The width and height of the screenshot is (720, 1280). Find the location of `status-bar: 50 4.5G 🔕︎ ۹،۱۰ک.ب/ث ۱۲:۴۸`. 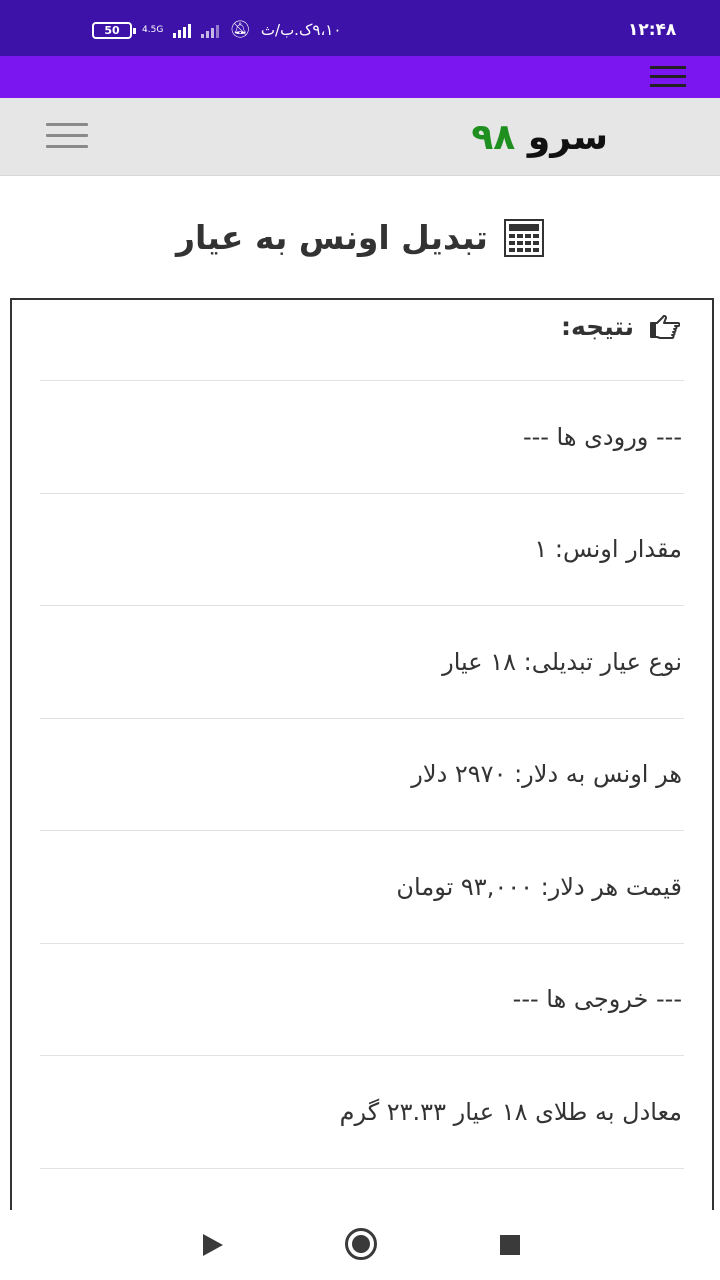

status-bar: 50 4.5G 🔕︎ ۹،۱۰ک.ب/ث ۱۲:۴۸ is located at coordinates (360, 28).